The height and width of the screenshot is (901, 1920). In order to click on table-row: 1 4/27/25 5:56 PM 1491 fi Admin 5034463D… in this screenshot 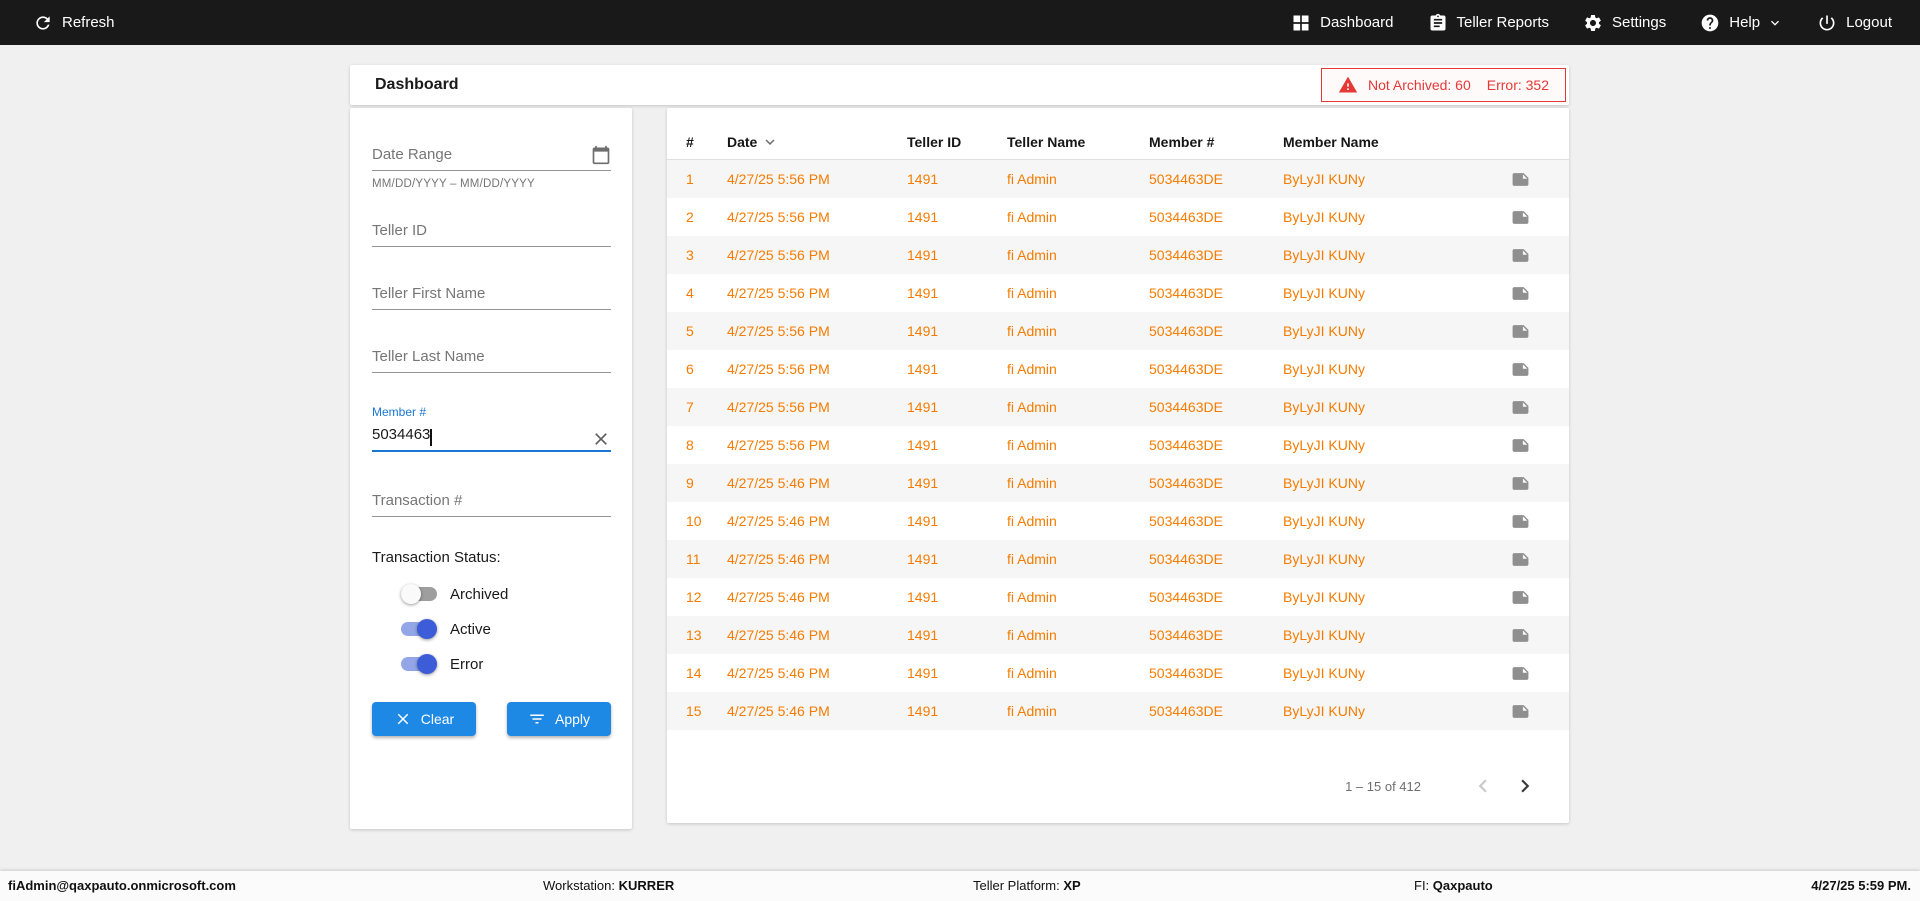, I will do `click(1118, 179)`.